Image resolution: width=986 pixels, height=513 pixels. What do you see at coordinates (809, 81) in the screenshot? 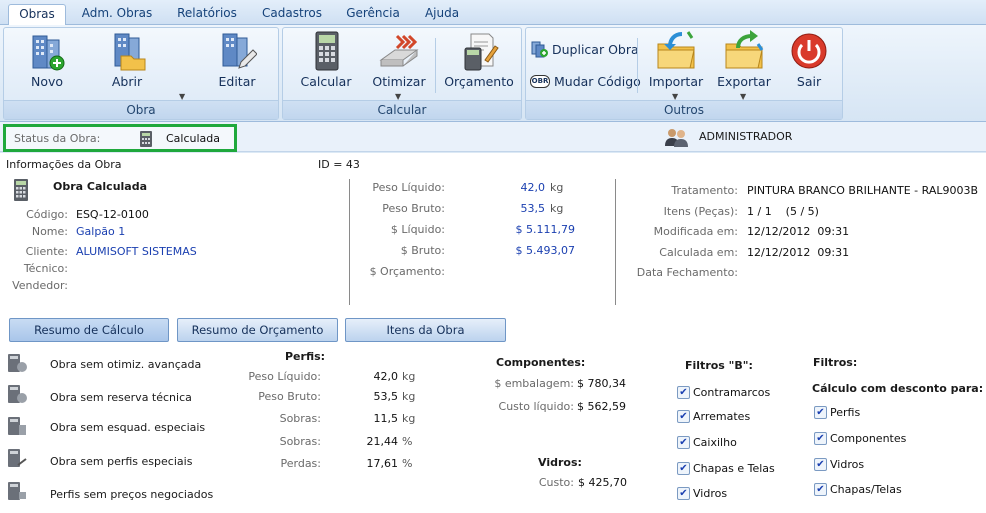
I see `sair-label: Sair` at bounding box center [809, 81].